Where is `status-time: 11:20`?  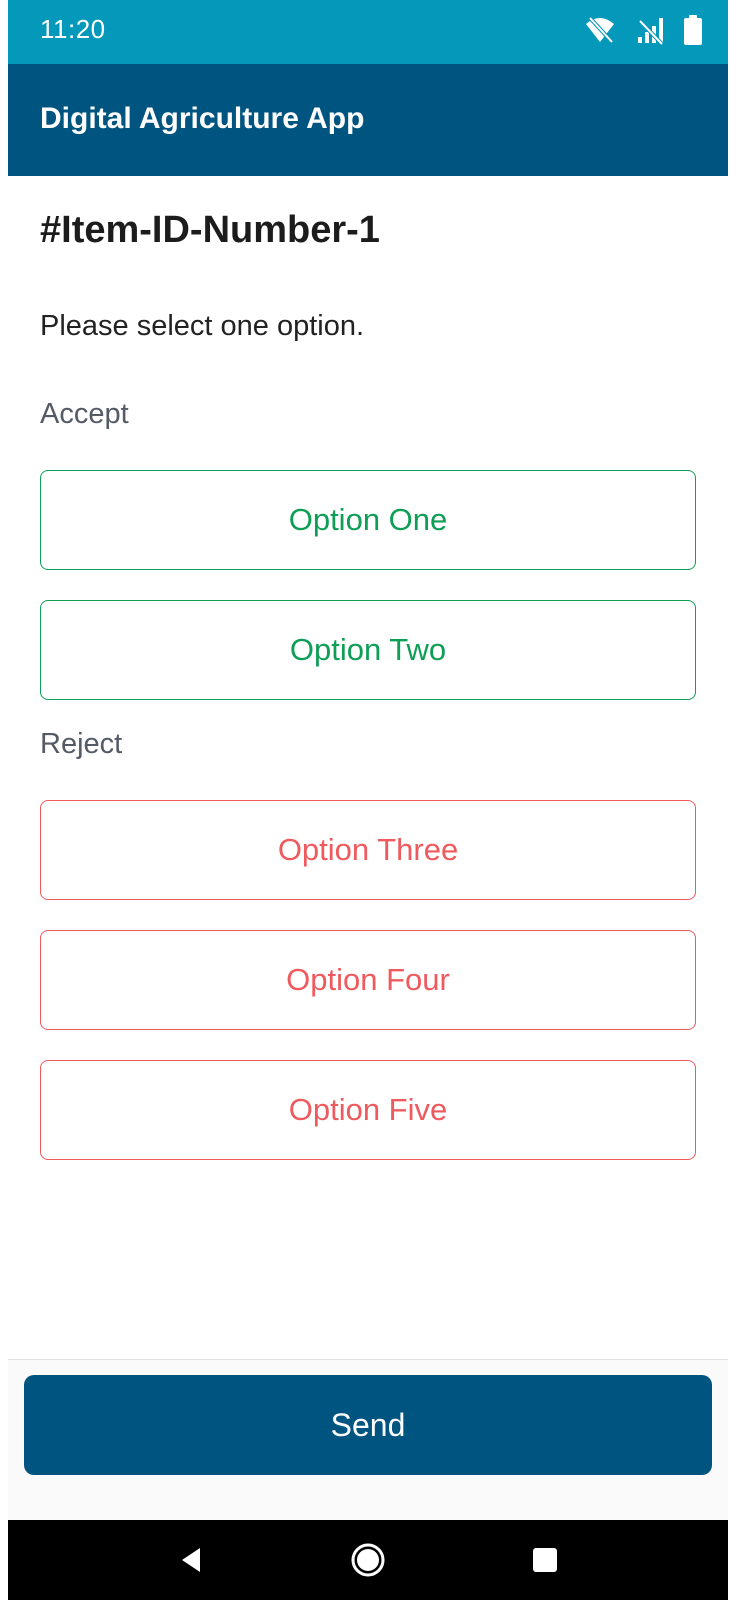 status-time: 11:20 is located at coordinates (73, 29).